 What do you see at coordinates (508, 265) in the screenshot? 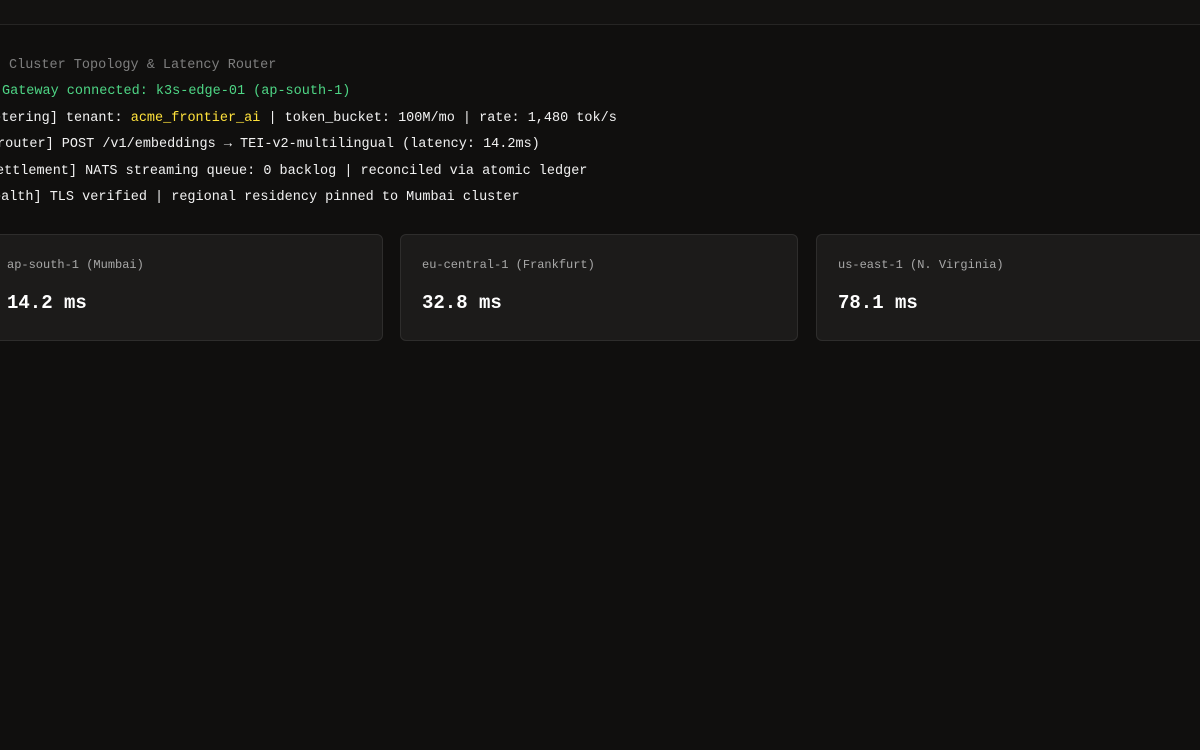
I see `region-name: eu-central-1 (Frankfurt)` at bounding box center [508, 265].